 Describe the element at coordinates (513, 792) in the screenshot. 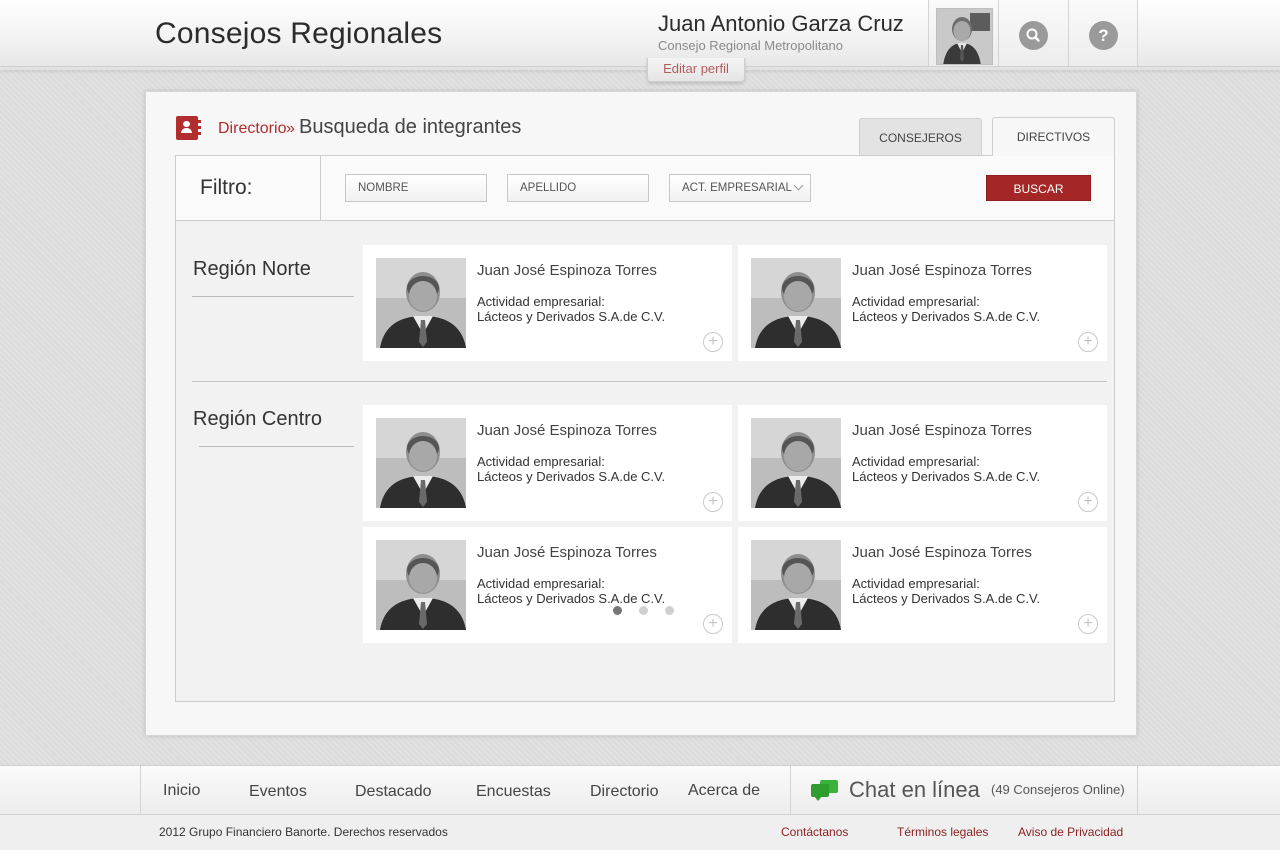

I see `nav-encuestas: Encuestas` at that location.